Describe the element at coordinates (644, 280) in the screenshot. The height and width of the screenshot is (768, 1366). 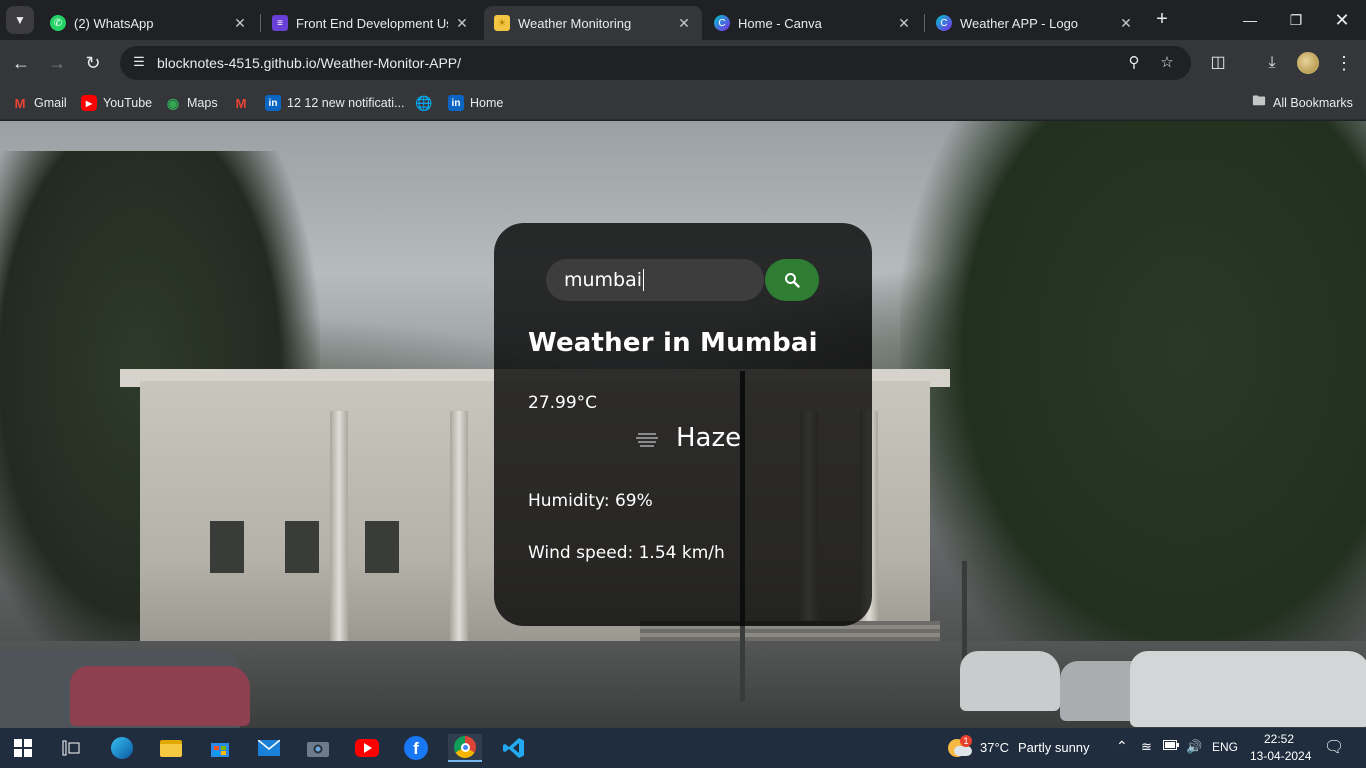
I see `text-caret` at that location.